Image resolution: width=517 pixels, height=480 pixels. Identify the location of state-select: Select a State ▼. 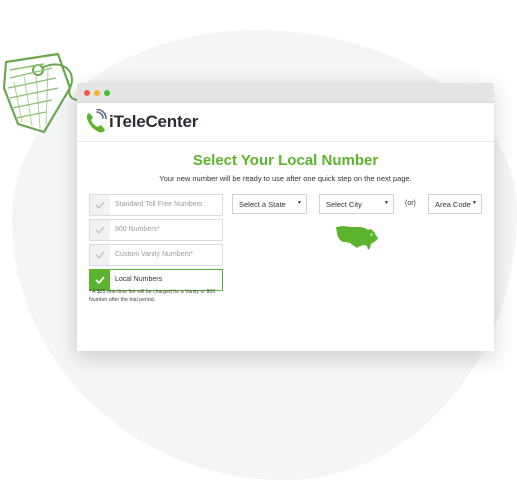
(269, 204).